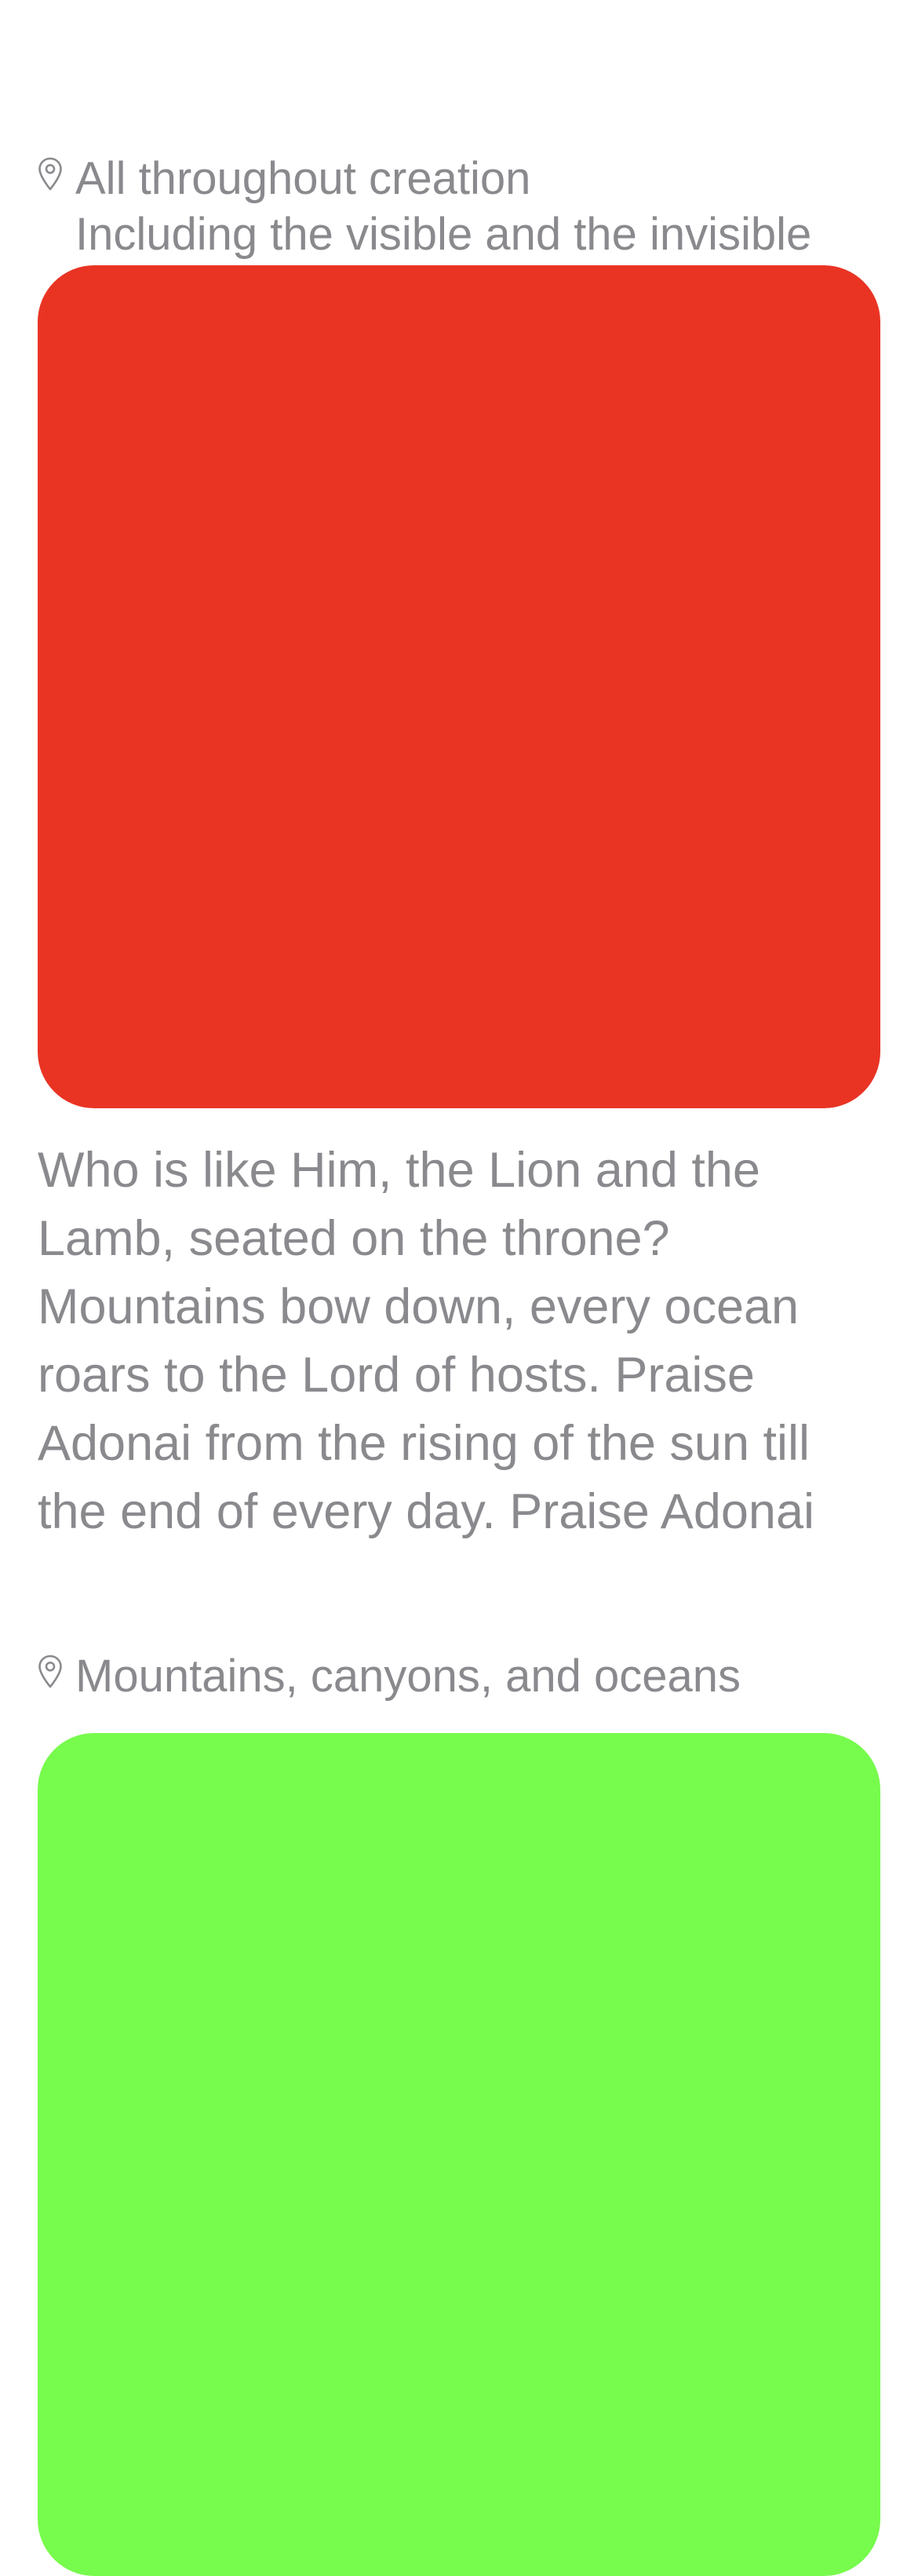 The width and height of the screenshot is (918, 2576). I want to click on post-location: Mountains, canyons, and oceans, so click(459, 1676).